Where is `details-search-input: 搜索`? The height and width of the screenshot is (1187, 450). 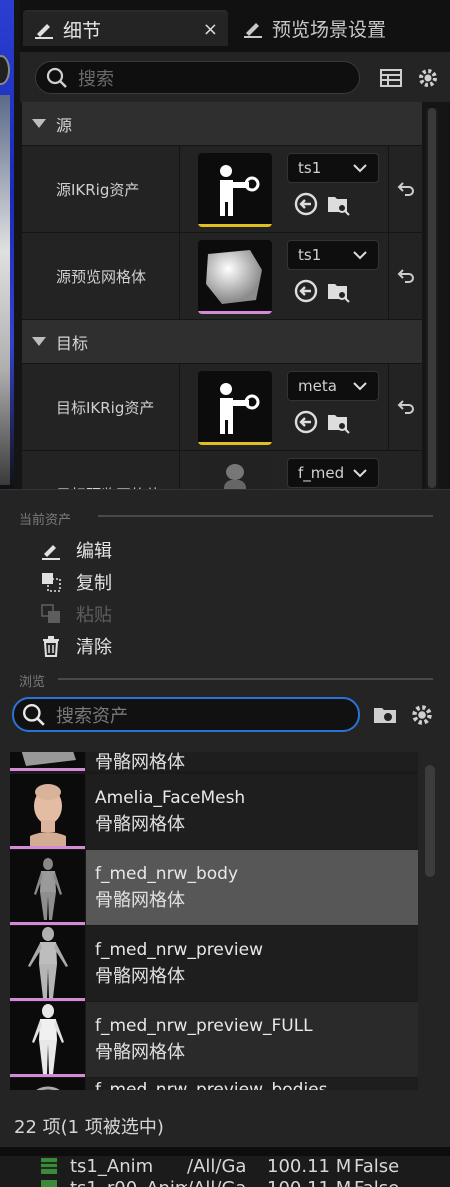 details-search-input: 搜索 is located at coordinates (197, 77).